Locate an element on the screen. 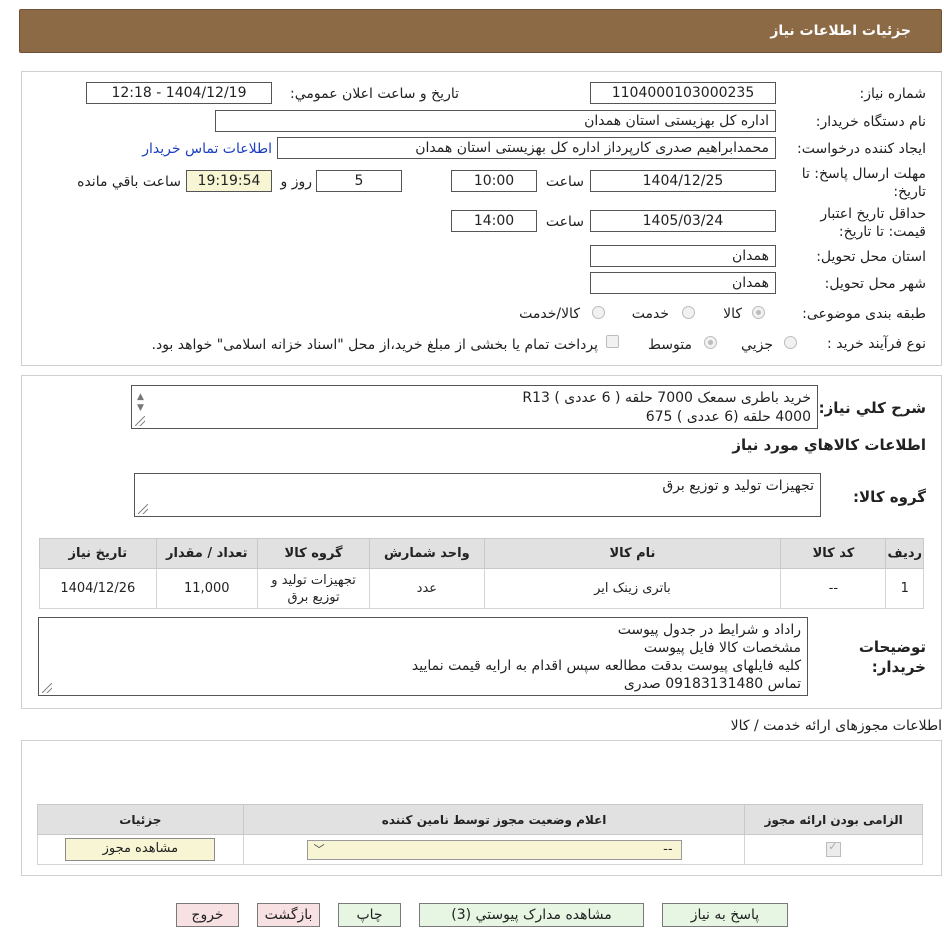  goods-section-title: اطلاعات کالاهاي مورد نیاز is located at coordinates (829, 445).